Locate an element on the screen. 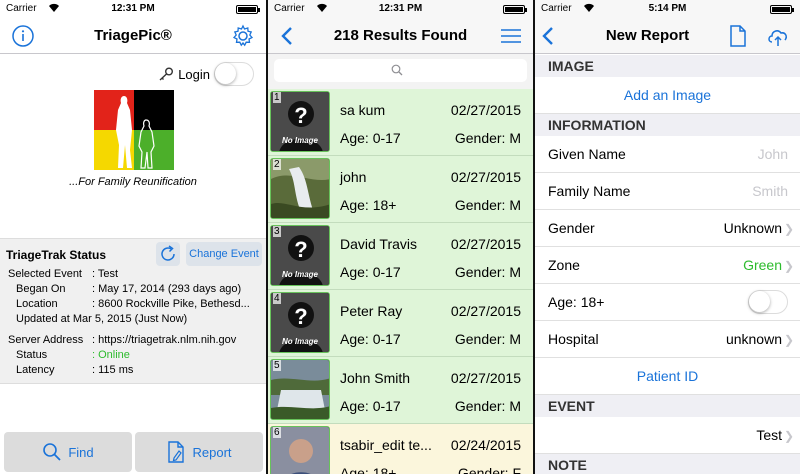  gender-value: Unknown is located at coordinates (752, 228).